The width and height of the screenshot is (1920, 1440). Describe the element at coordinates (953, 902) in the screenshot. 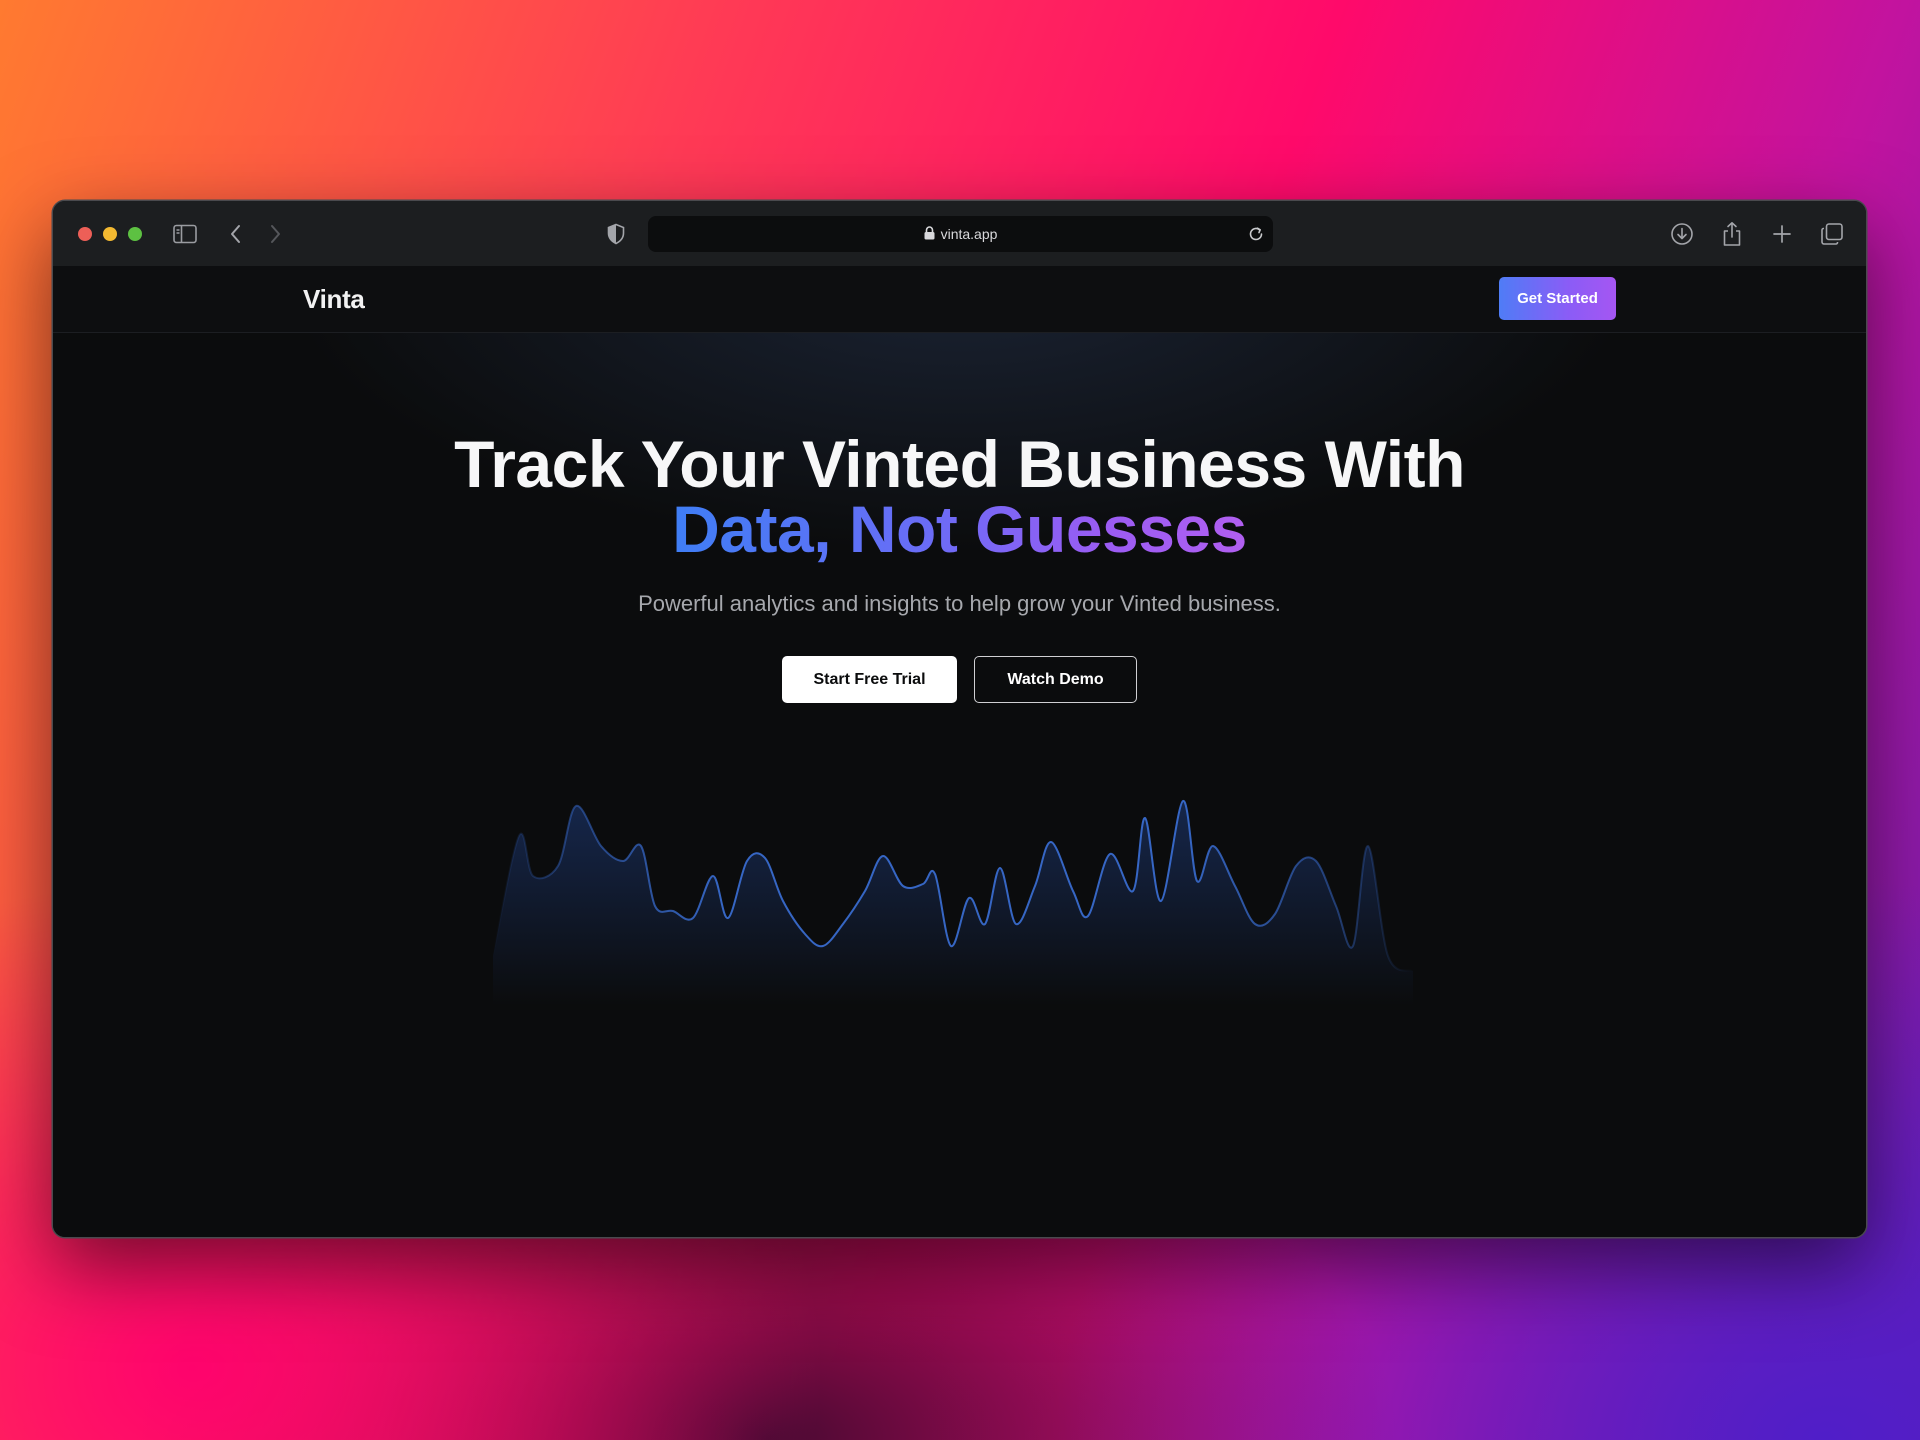

I see `decorative-waveform` at that location.